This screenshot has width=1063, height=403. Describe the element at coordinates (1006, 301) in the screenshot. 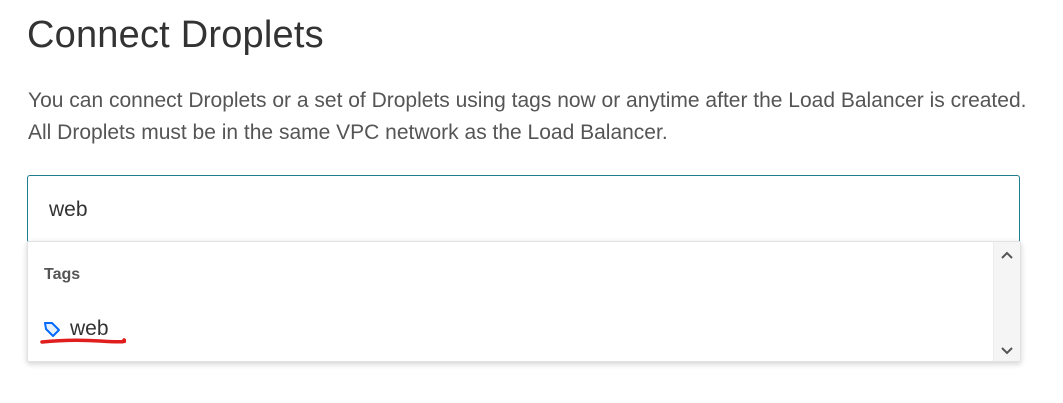

I see `dropdown-scrollbar` at that location.